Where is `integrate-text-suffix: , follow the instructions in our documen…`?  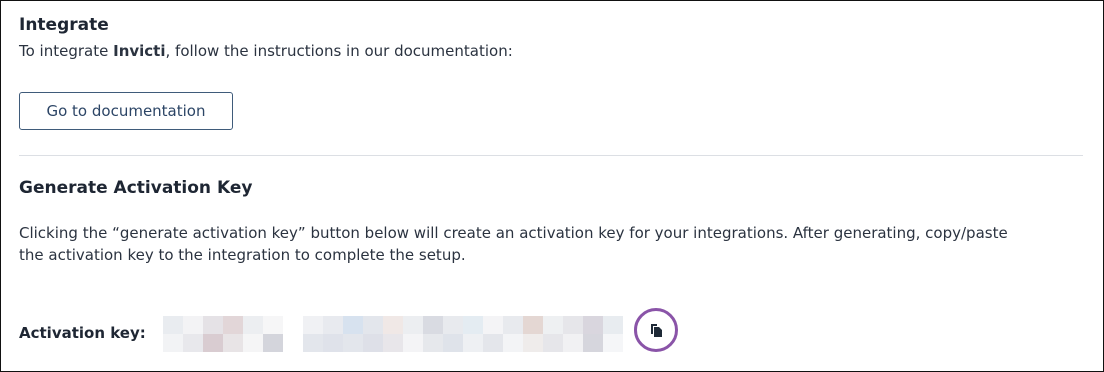 integrate-text-suffix: , follow the instructions in our documen… is located at coordinates (339, 51).